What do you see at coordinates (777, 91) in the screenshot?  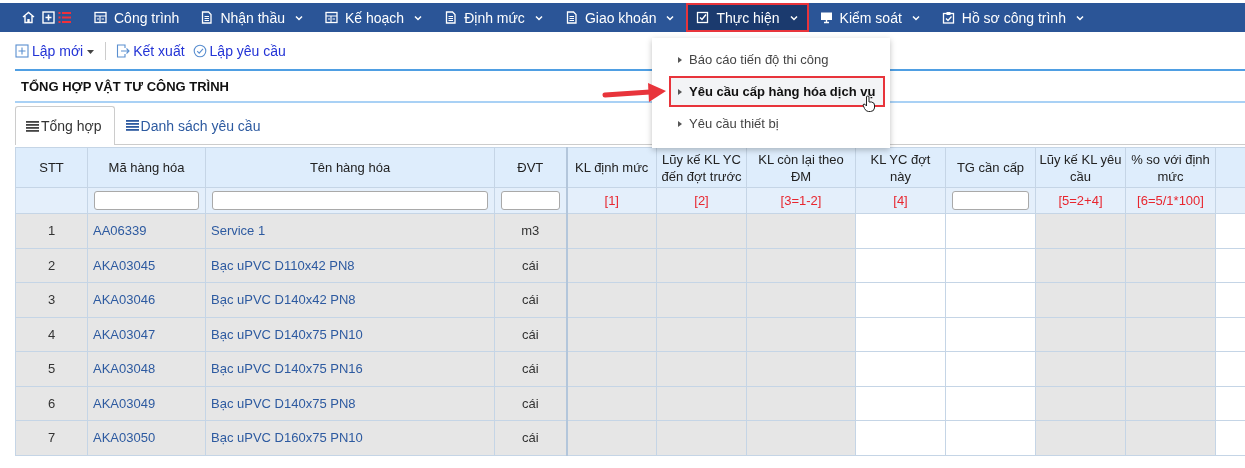 I see `dropdown-item: Yêu cầu cấp hàng hóa dịch vụ` at bounding box center [777, 91].